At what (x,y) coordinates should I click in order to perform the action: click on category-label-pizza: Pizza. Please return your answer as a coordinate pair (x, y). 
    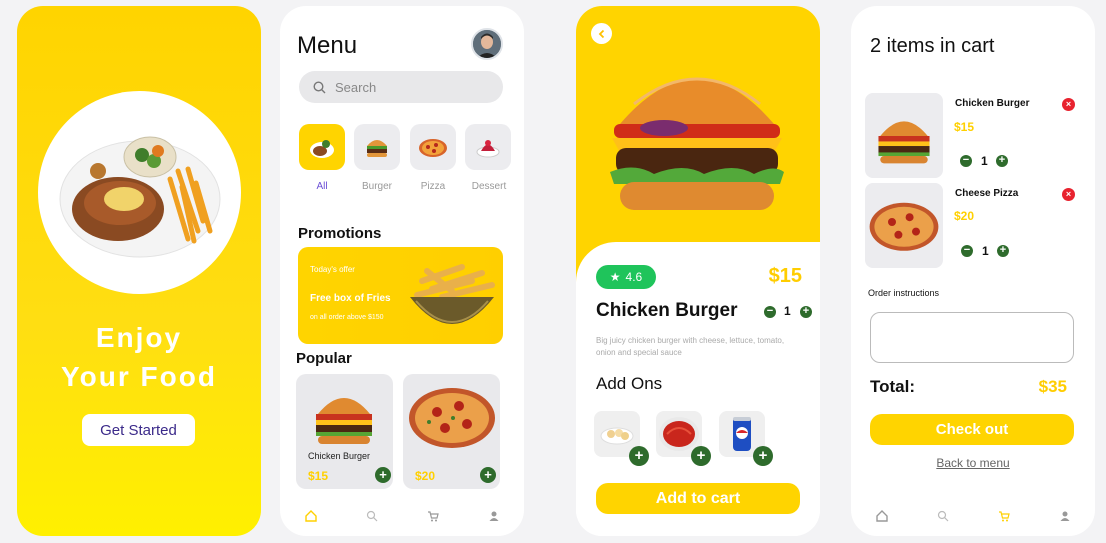
    Looking at the image, I should click on (433, 186).